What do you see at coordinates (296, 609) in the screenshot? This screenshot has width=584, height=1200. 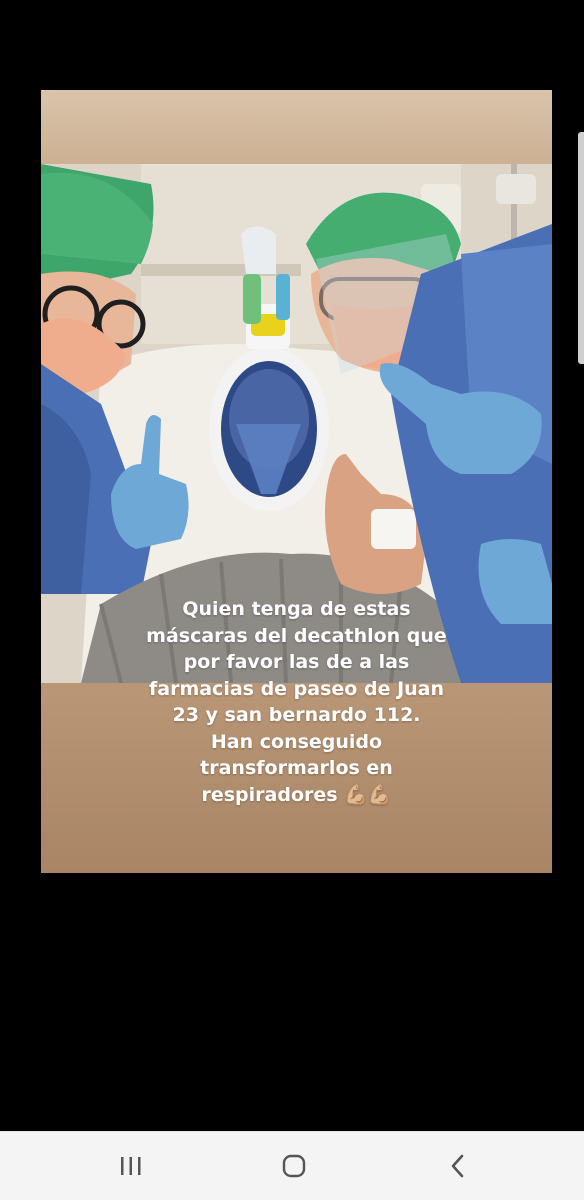 I see `caption-line: Quien tenga de estas` at bounding box center [296, 609].